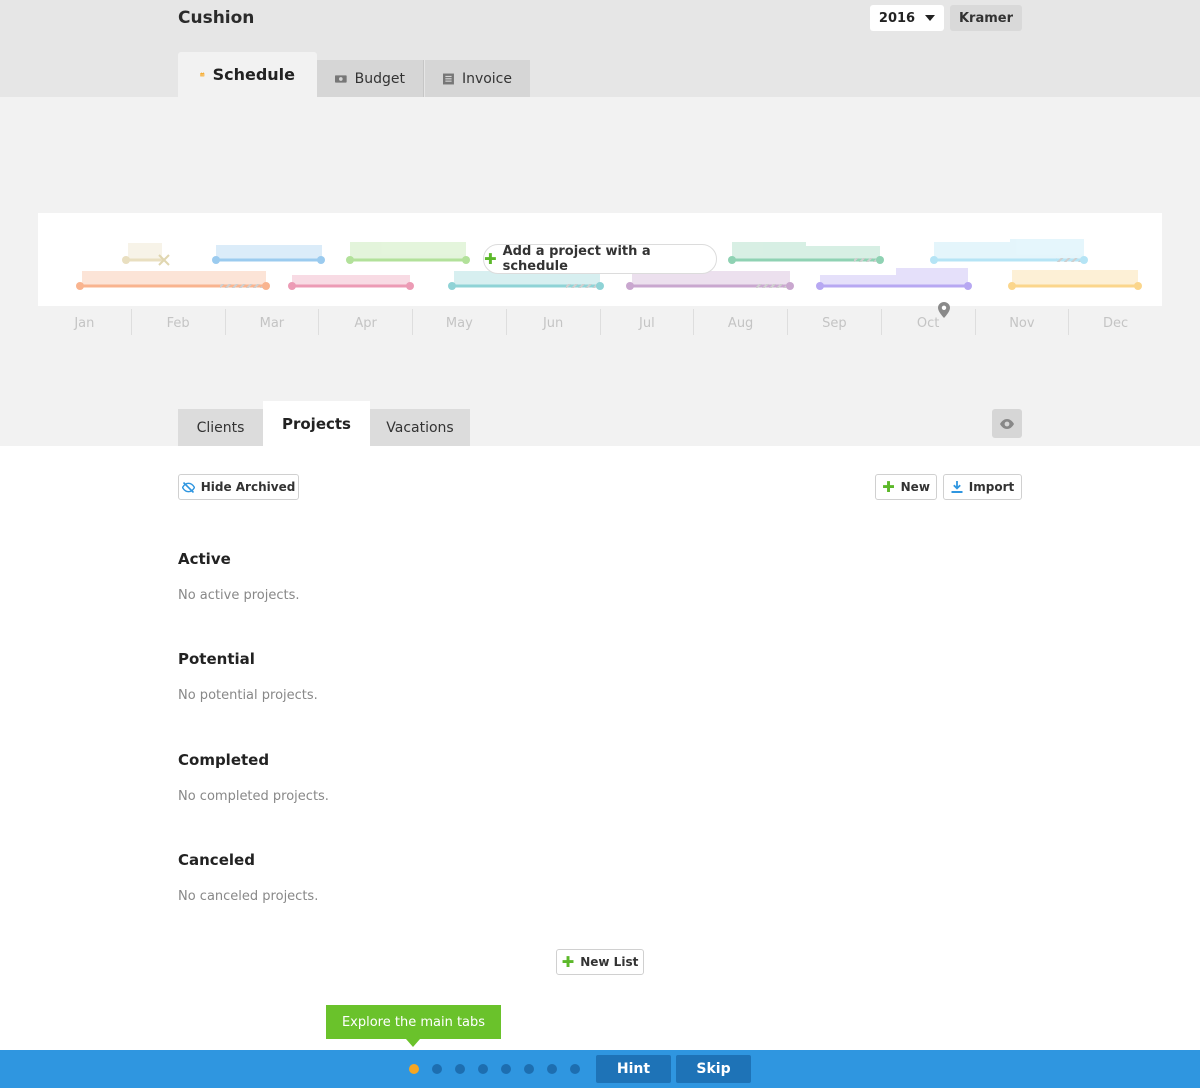 This screenshot has width=1200, height=1088. I want to click on hide-archived-button: Hide Archived, so click(238, 487).